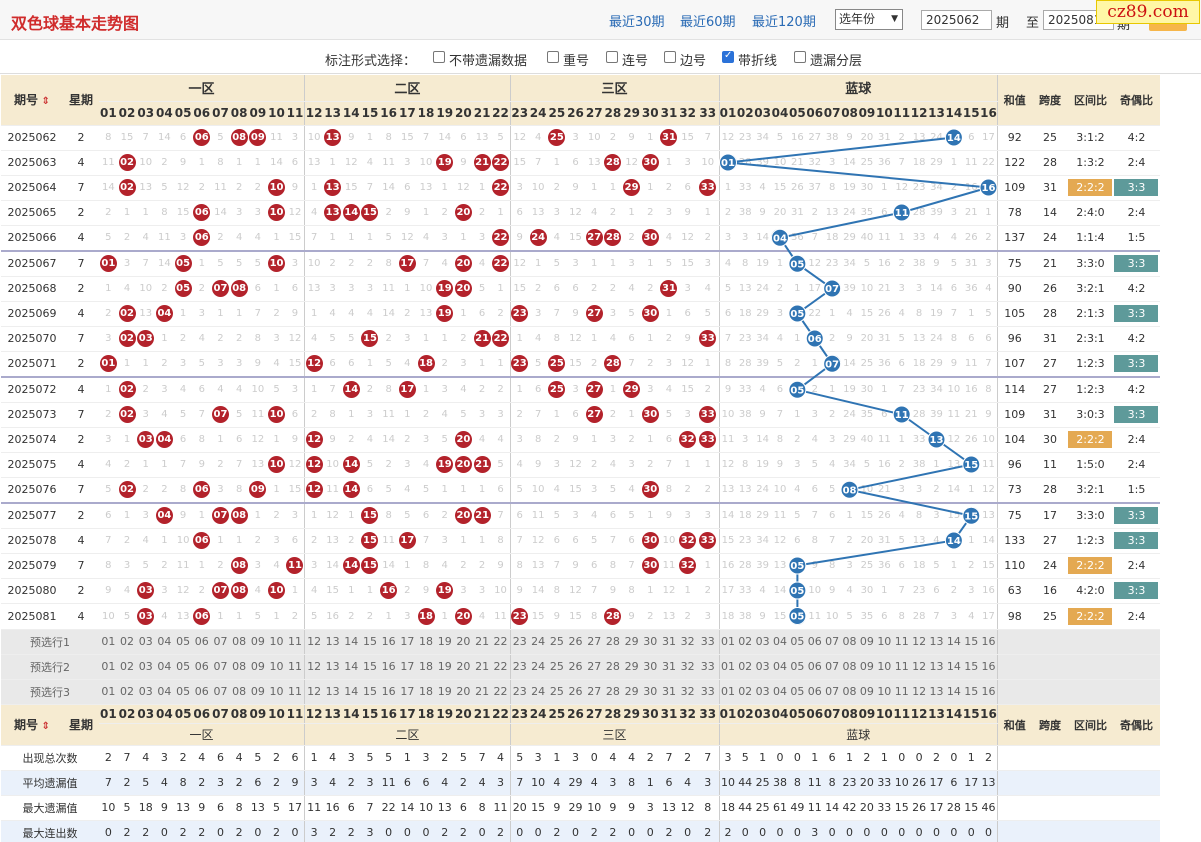  What do you see at coordinates (631, 667) in the screenshot?
I see `preselect-red-number: 29` at bounding box center [631, 667].